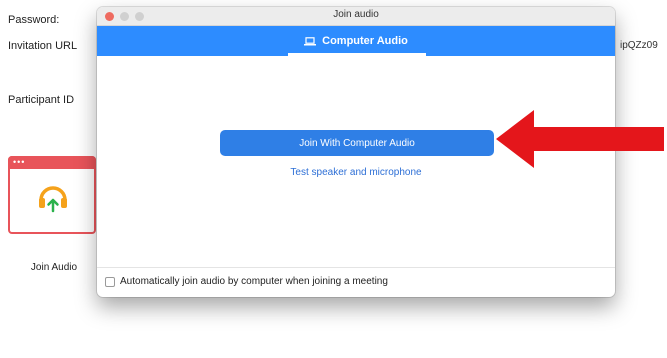 Image resolution: width=667 pixels, height=358 pixels. What do you see at coordinates (580, 139) in the screenshot?
I see `red-arrow-annotation` at bounding box center [580, 139].